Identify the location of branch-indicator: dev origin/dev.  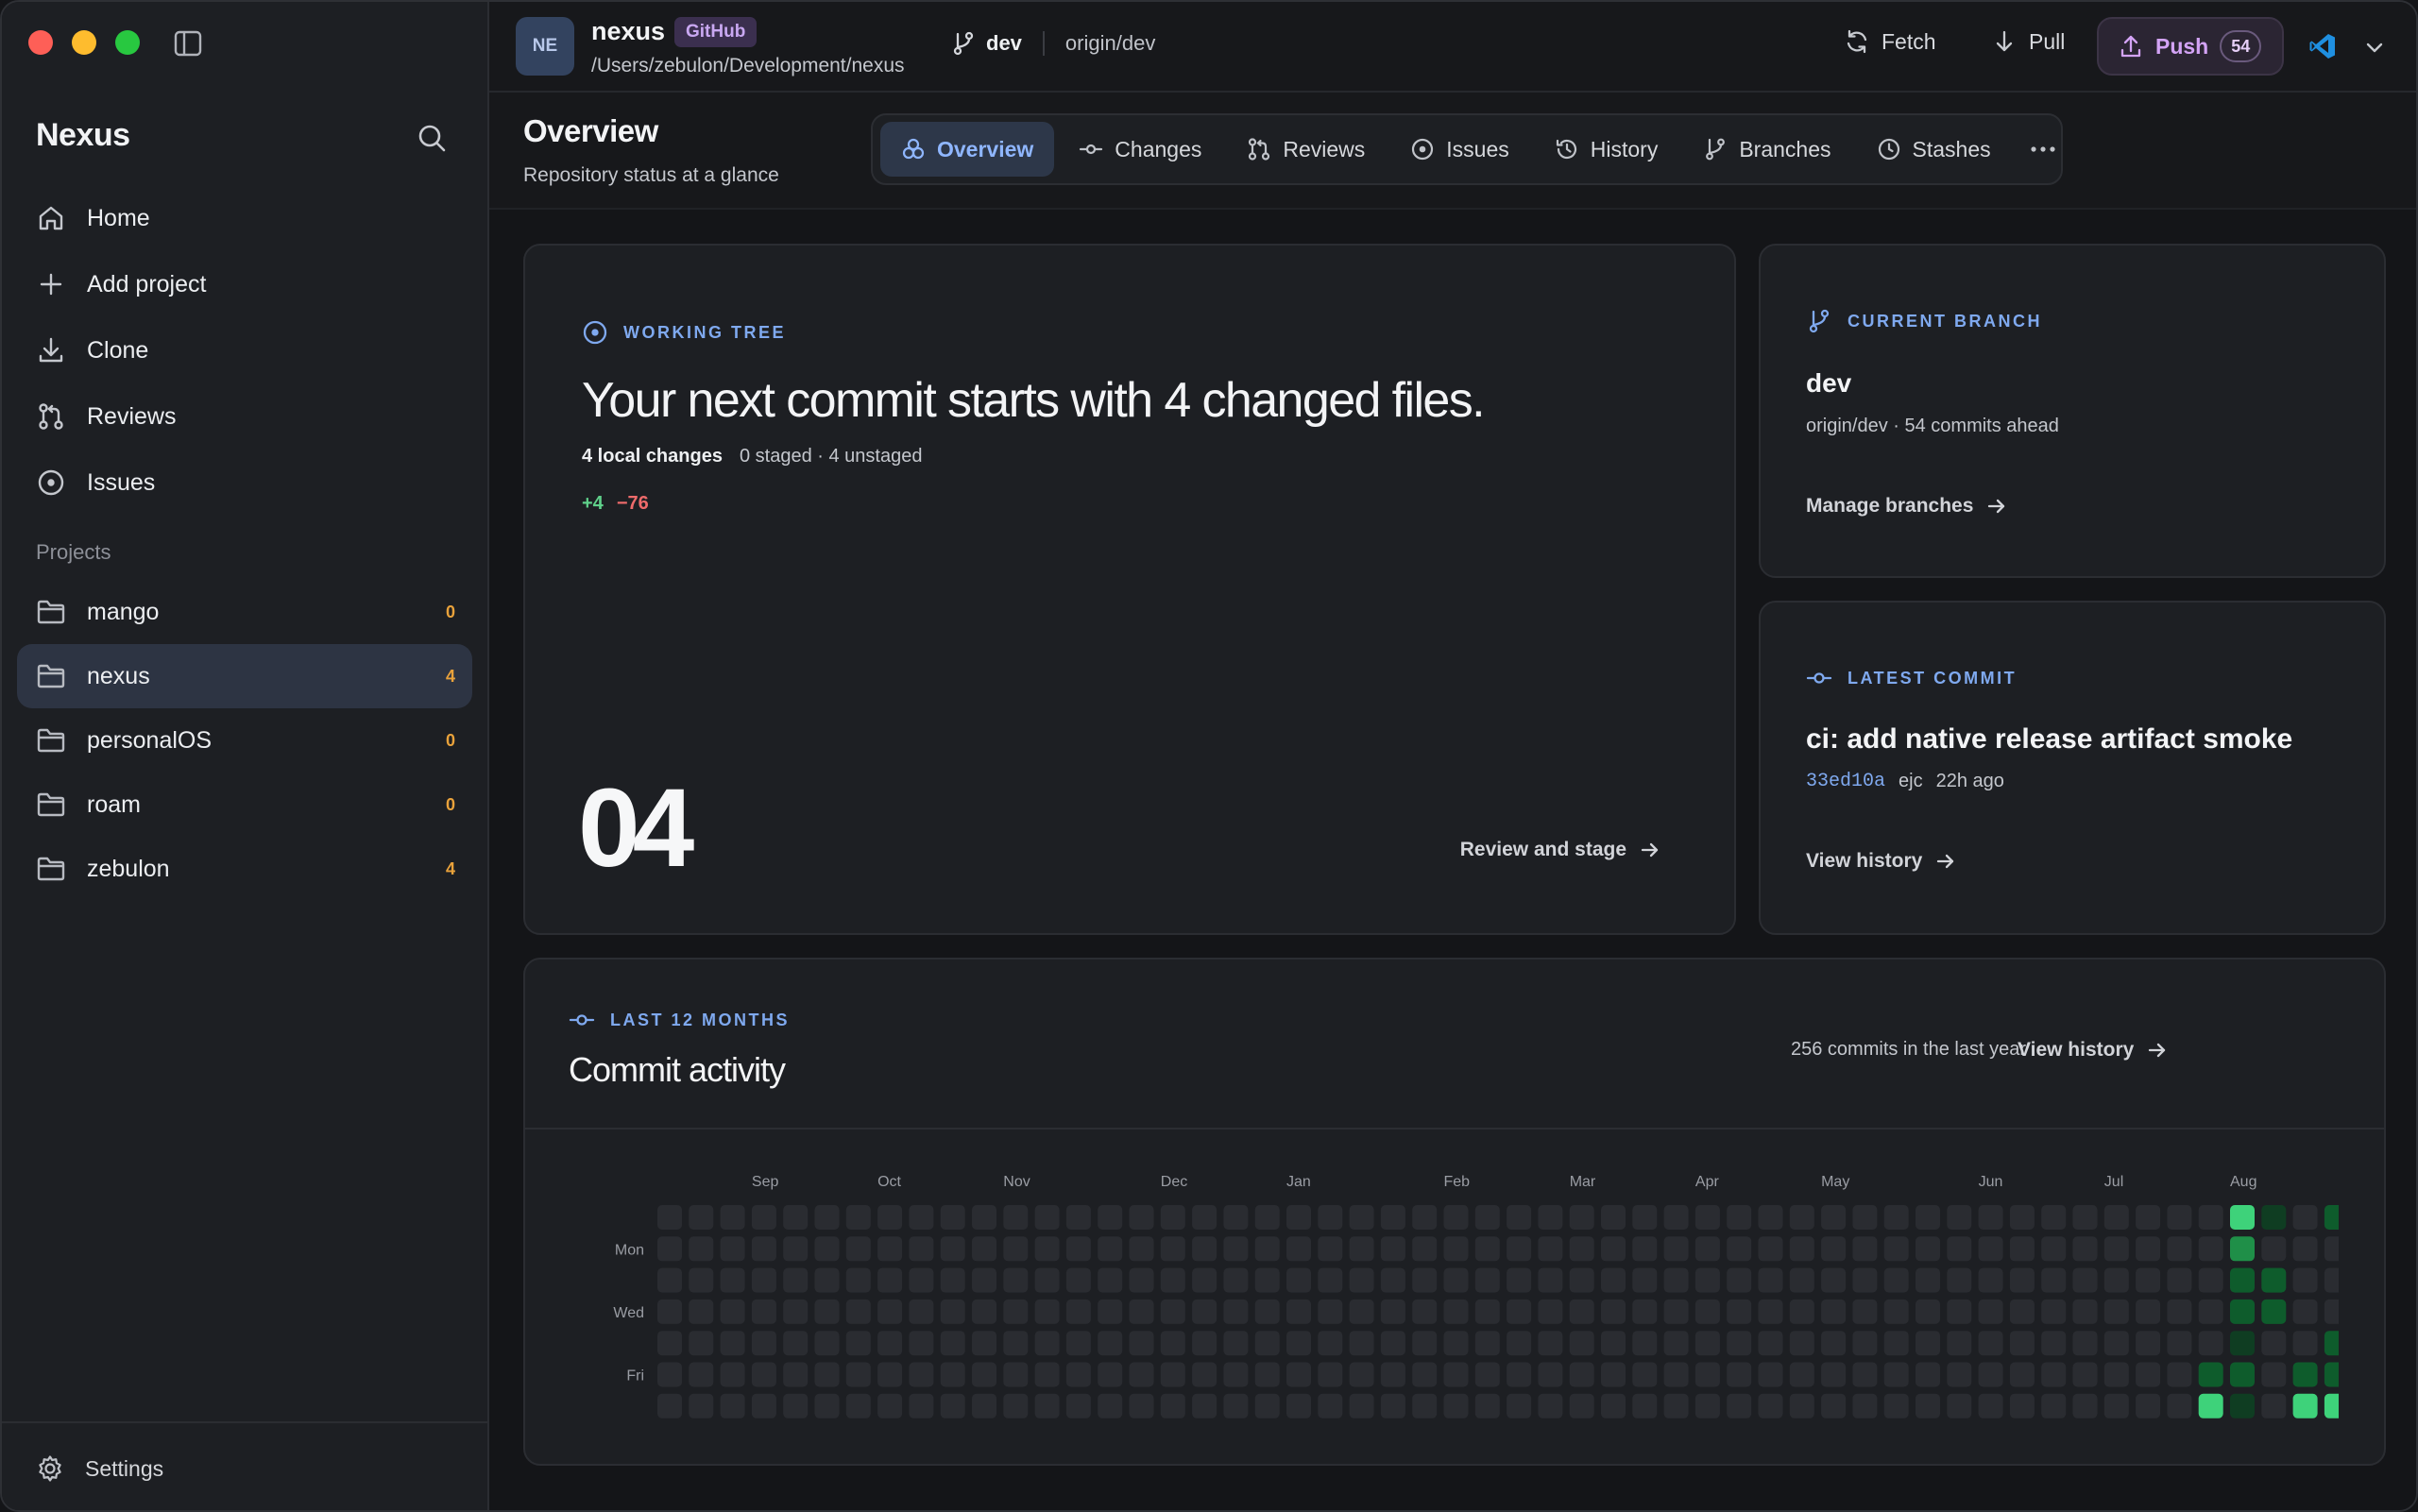
(1052, 43).